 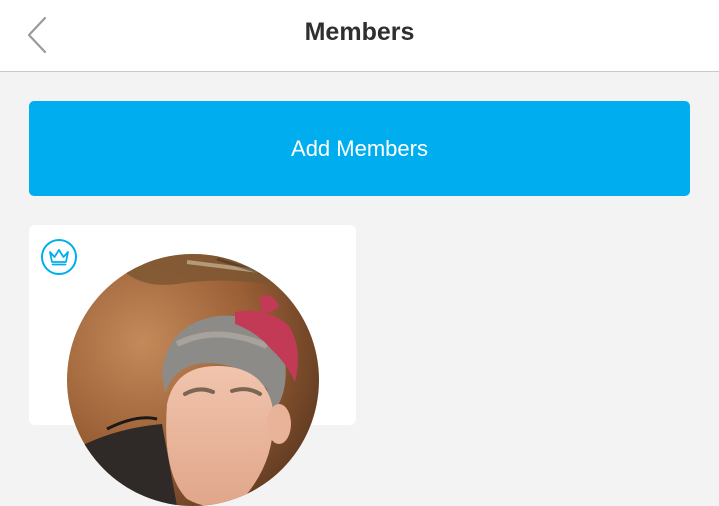 I want to click on nav-bar: Members, so click(x=359, y=36).